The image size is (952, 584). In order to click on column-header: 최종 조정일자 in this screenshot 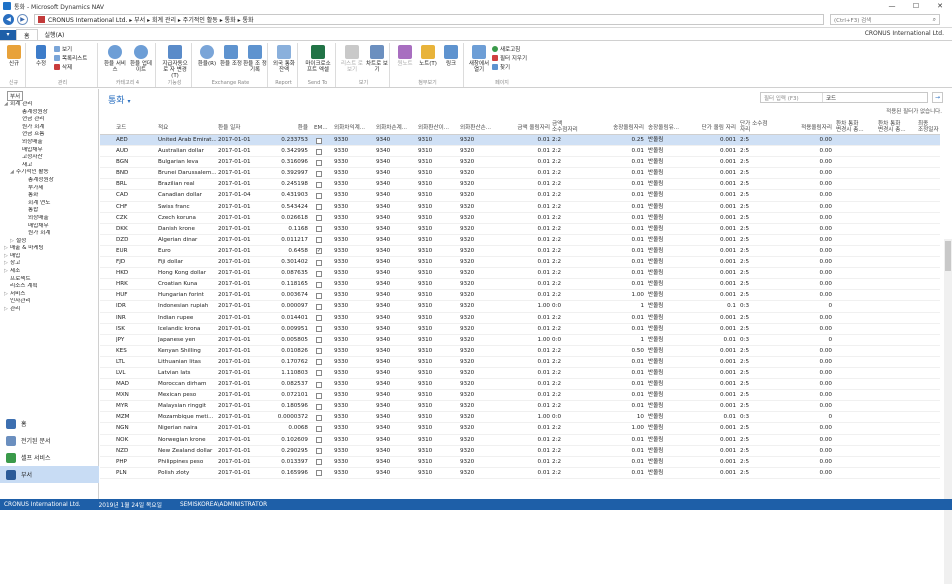, I will do `click(929, 127)`.